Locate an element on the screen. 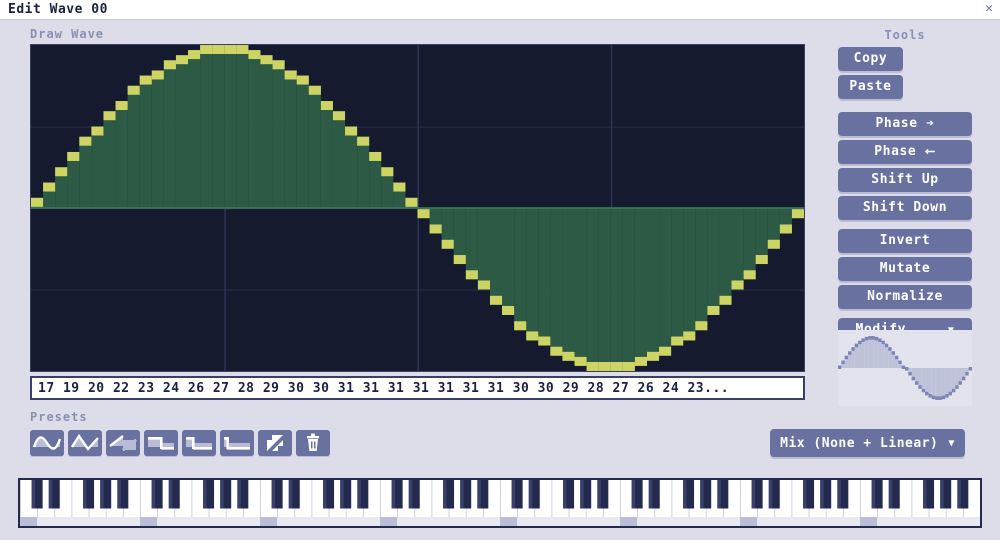  invert-button: Invert is located at coordinates (905, 241).